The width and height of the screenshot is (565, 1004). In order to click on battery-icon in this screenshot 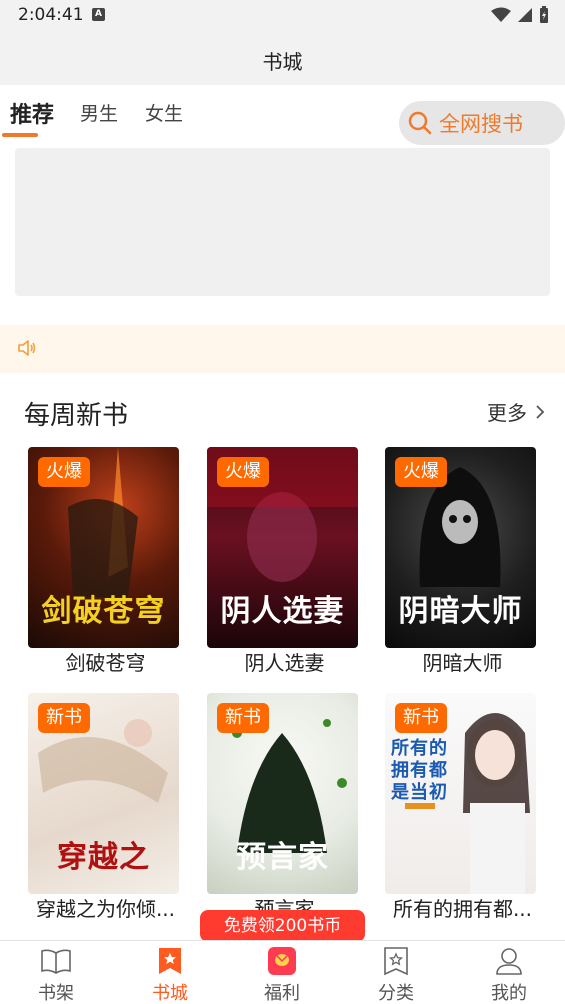, I will do `click(544, 14)`.